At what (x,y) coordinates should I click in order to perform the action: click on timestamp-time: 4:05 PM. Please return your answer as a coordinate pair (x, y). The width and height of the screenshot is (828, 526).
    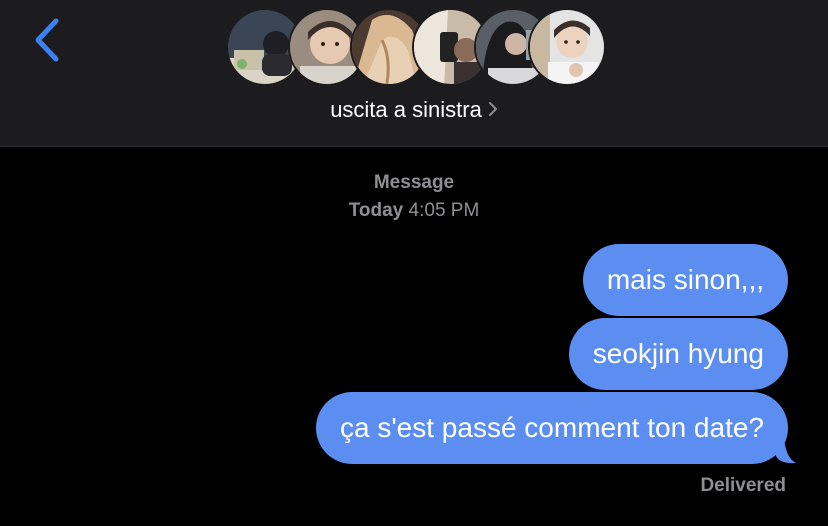
    Looking at the image, I should click on (444, 210).